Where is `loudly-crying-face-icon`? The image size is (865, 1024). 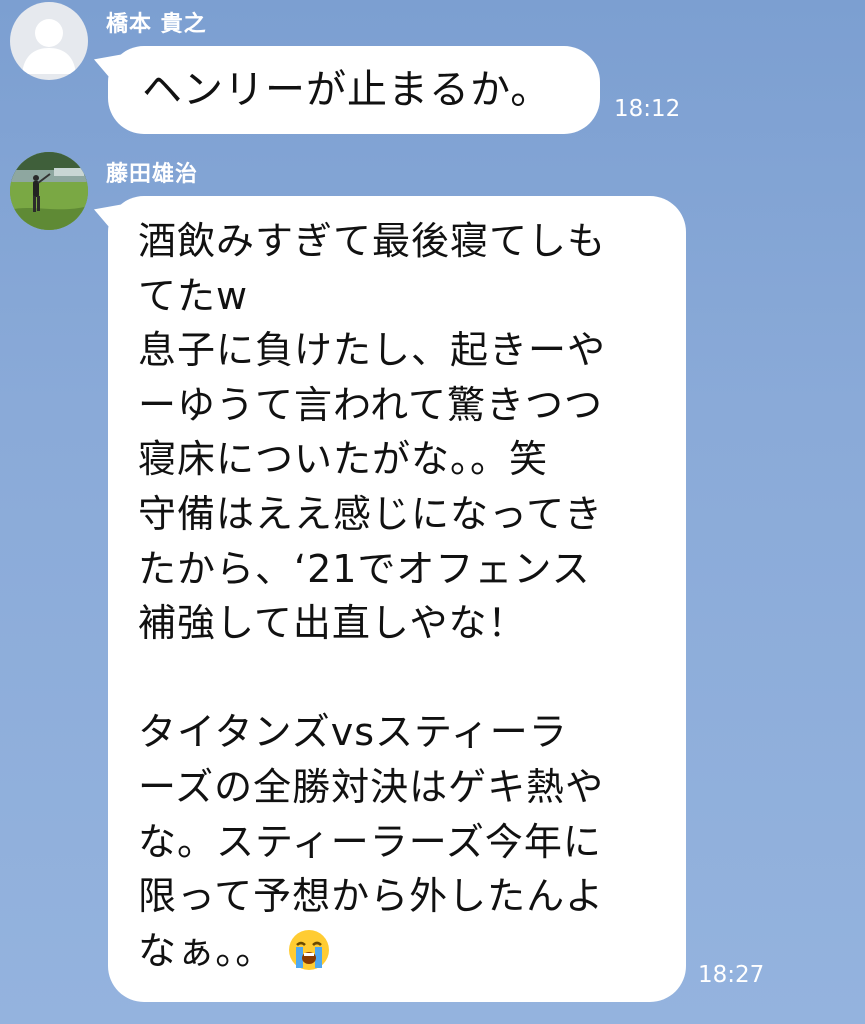 loudly-crying-face-icon is located at coordinates (309, 950).